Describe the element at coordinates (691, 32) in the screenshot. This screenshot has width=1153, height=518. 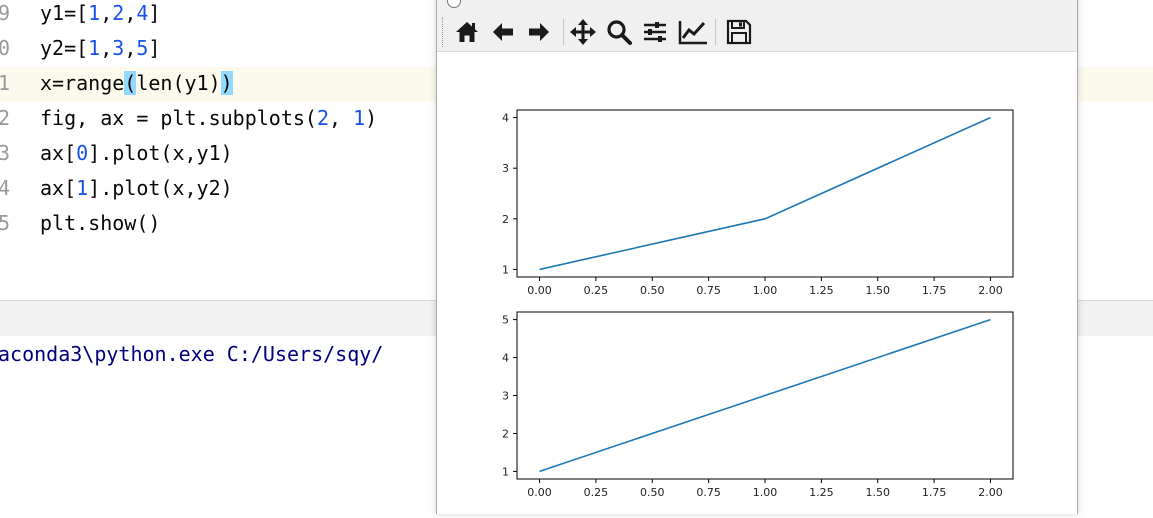
I see `axes-edit-icon` at that location.